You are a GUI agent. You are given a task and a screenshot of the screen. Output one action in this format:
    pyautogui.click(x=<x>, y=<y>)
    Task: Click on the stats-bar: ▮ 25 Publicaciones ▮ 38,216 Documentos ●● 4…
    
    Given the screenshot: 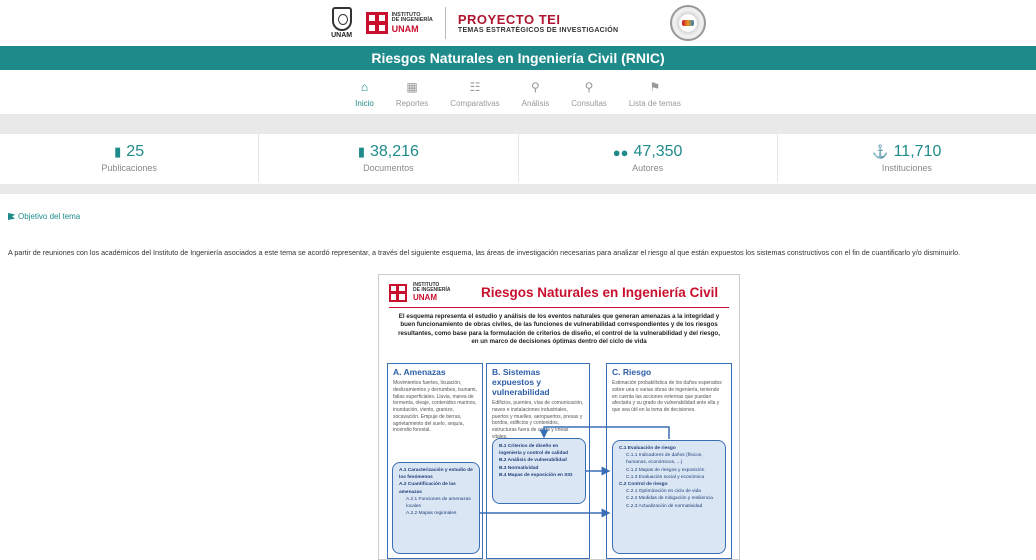 What is the action you would take?
    pyautogui.click(x=518, y=158)
    